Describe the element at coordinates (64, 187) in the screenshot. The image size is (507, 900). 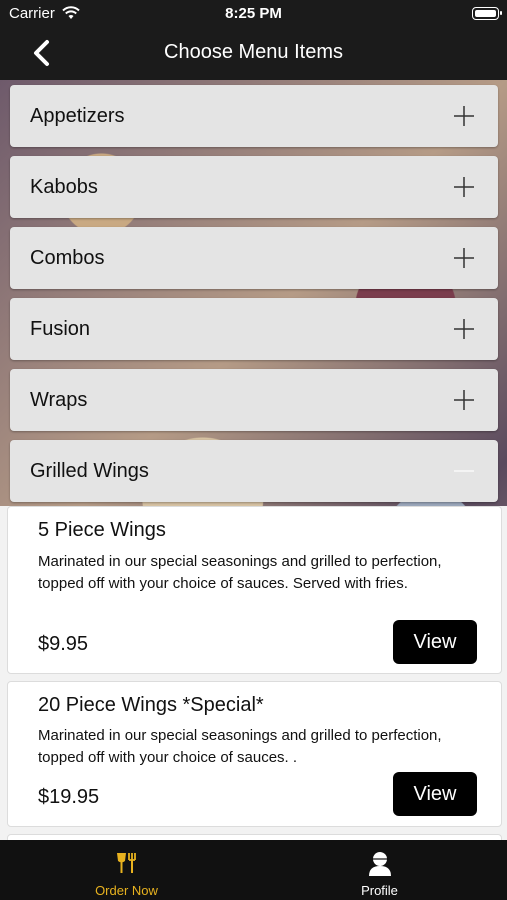
I see `category-label: Kabobs` at that location.